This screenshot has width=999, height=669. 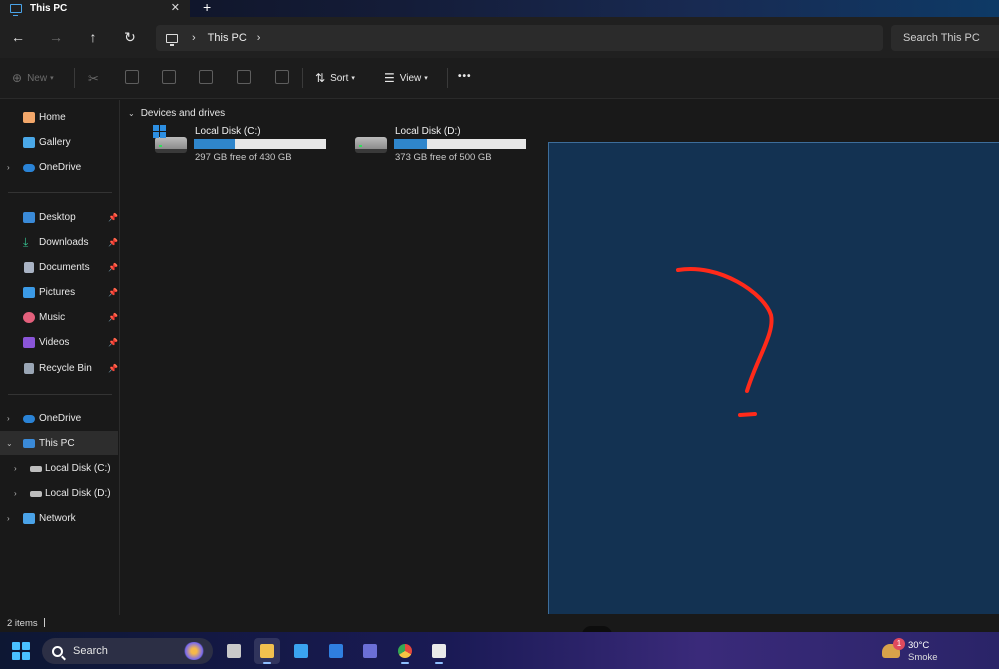 I want to click on snipping-tool-taskbar-button, so click(x=439, y=651).